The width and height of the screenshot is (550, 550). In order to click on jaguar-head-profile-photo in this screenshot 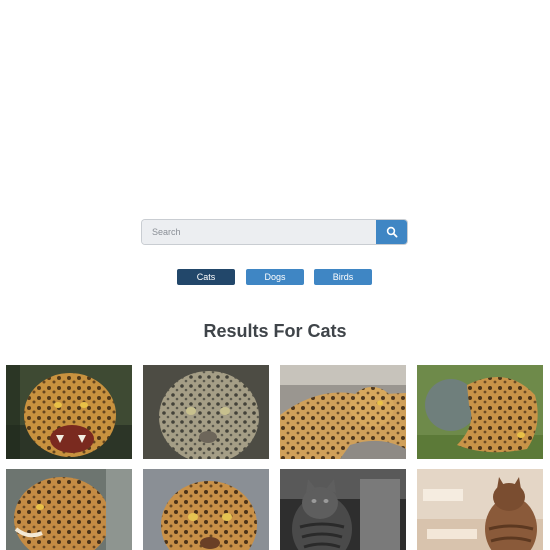, I will do `click(69, 509)`.